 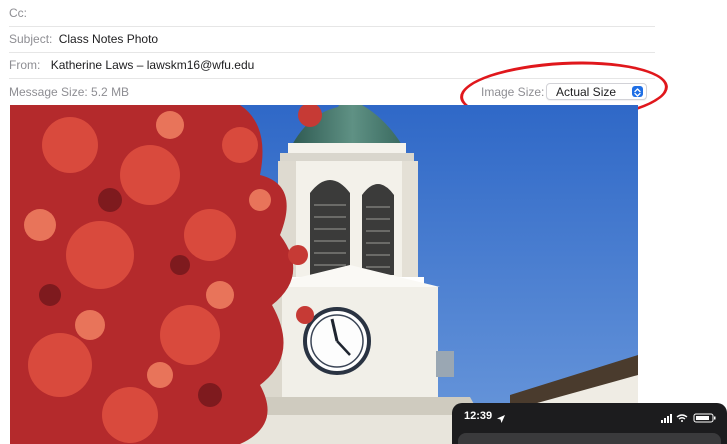 What do you see at coordinates (513, 92) in the screenshot?
I see `image-size-label: Image Size:` at bounding box center [513, 92].